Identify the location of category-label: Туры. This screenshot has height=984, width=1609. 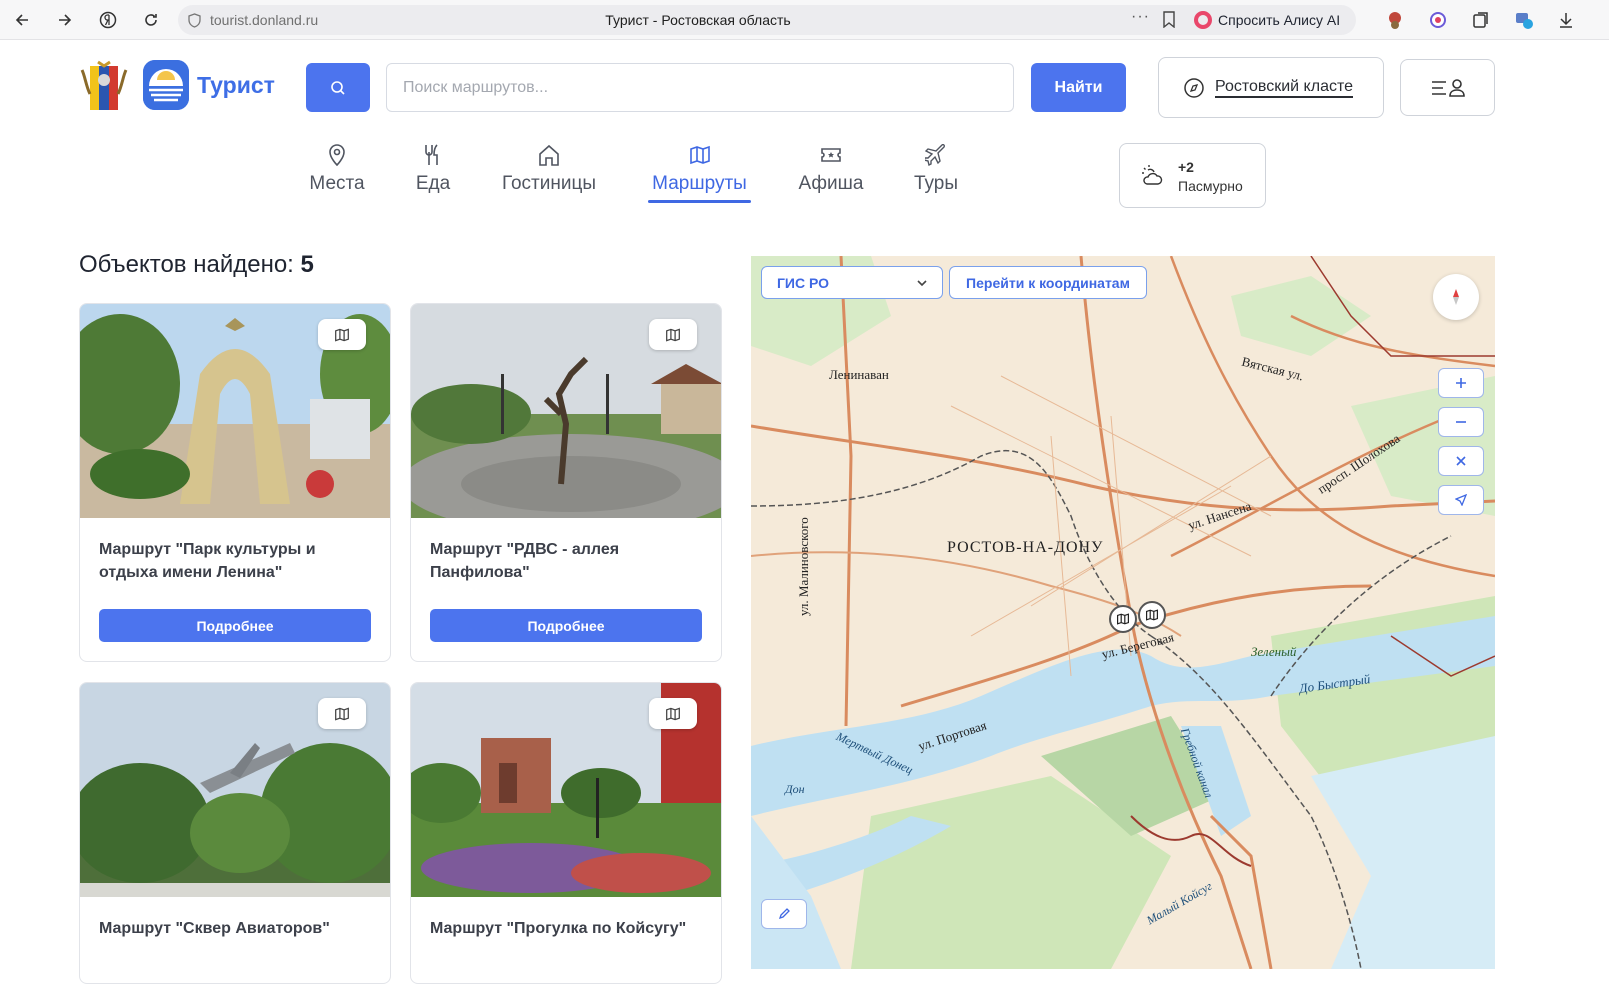
(936, 183).